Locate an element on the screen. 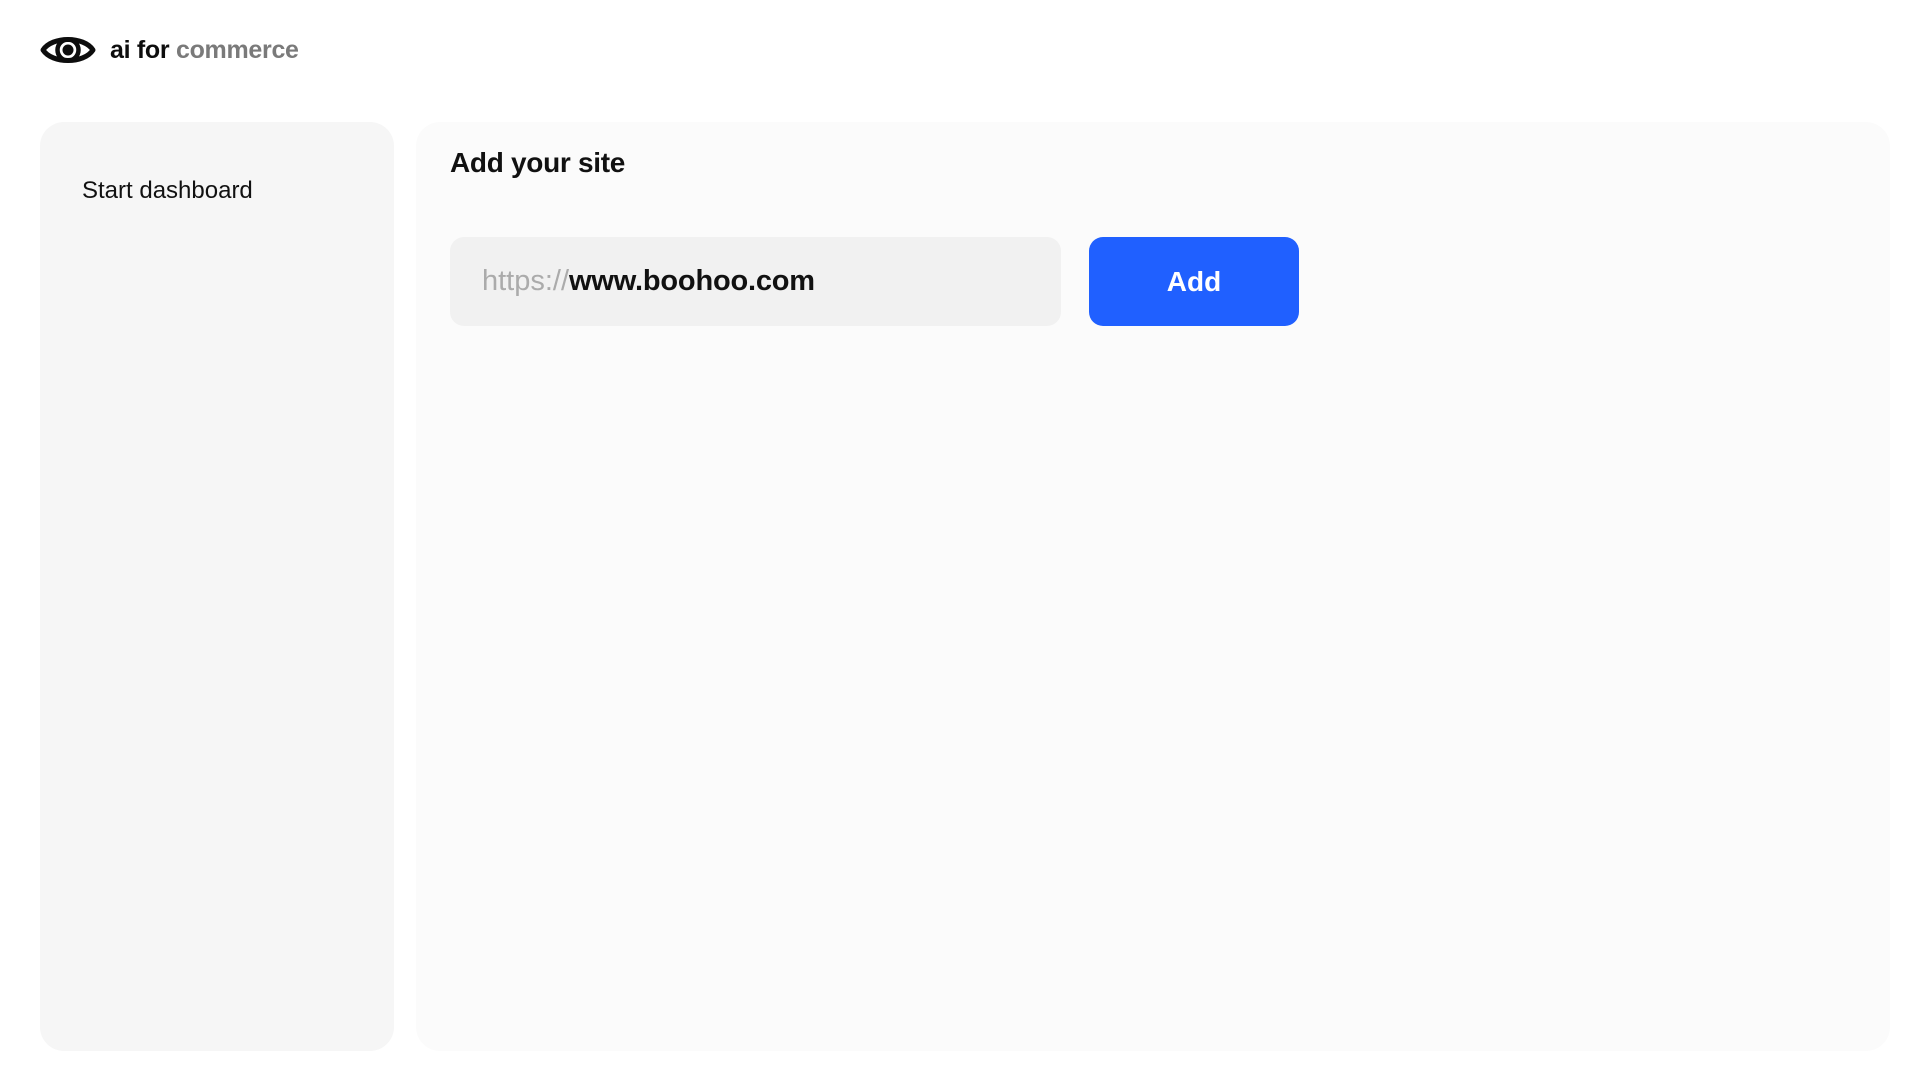 The height and width of the screenshot is (1080, 1920). url-prefix: https:// is located at coordinates (526, 281).